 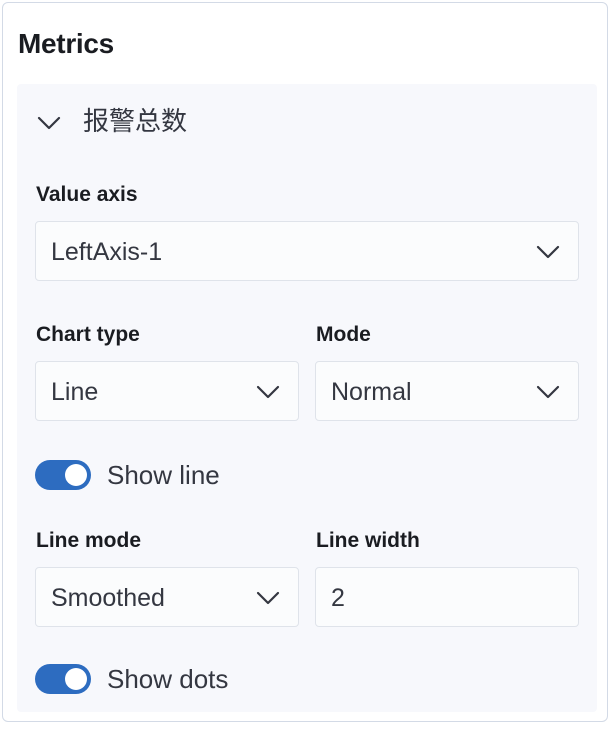 What do you see at coordinates (63, 679) in the screenshot?
I see `show-dots-switch` at bounding box center [63, 679].